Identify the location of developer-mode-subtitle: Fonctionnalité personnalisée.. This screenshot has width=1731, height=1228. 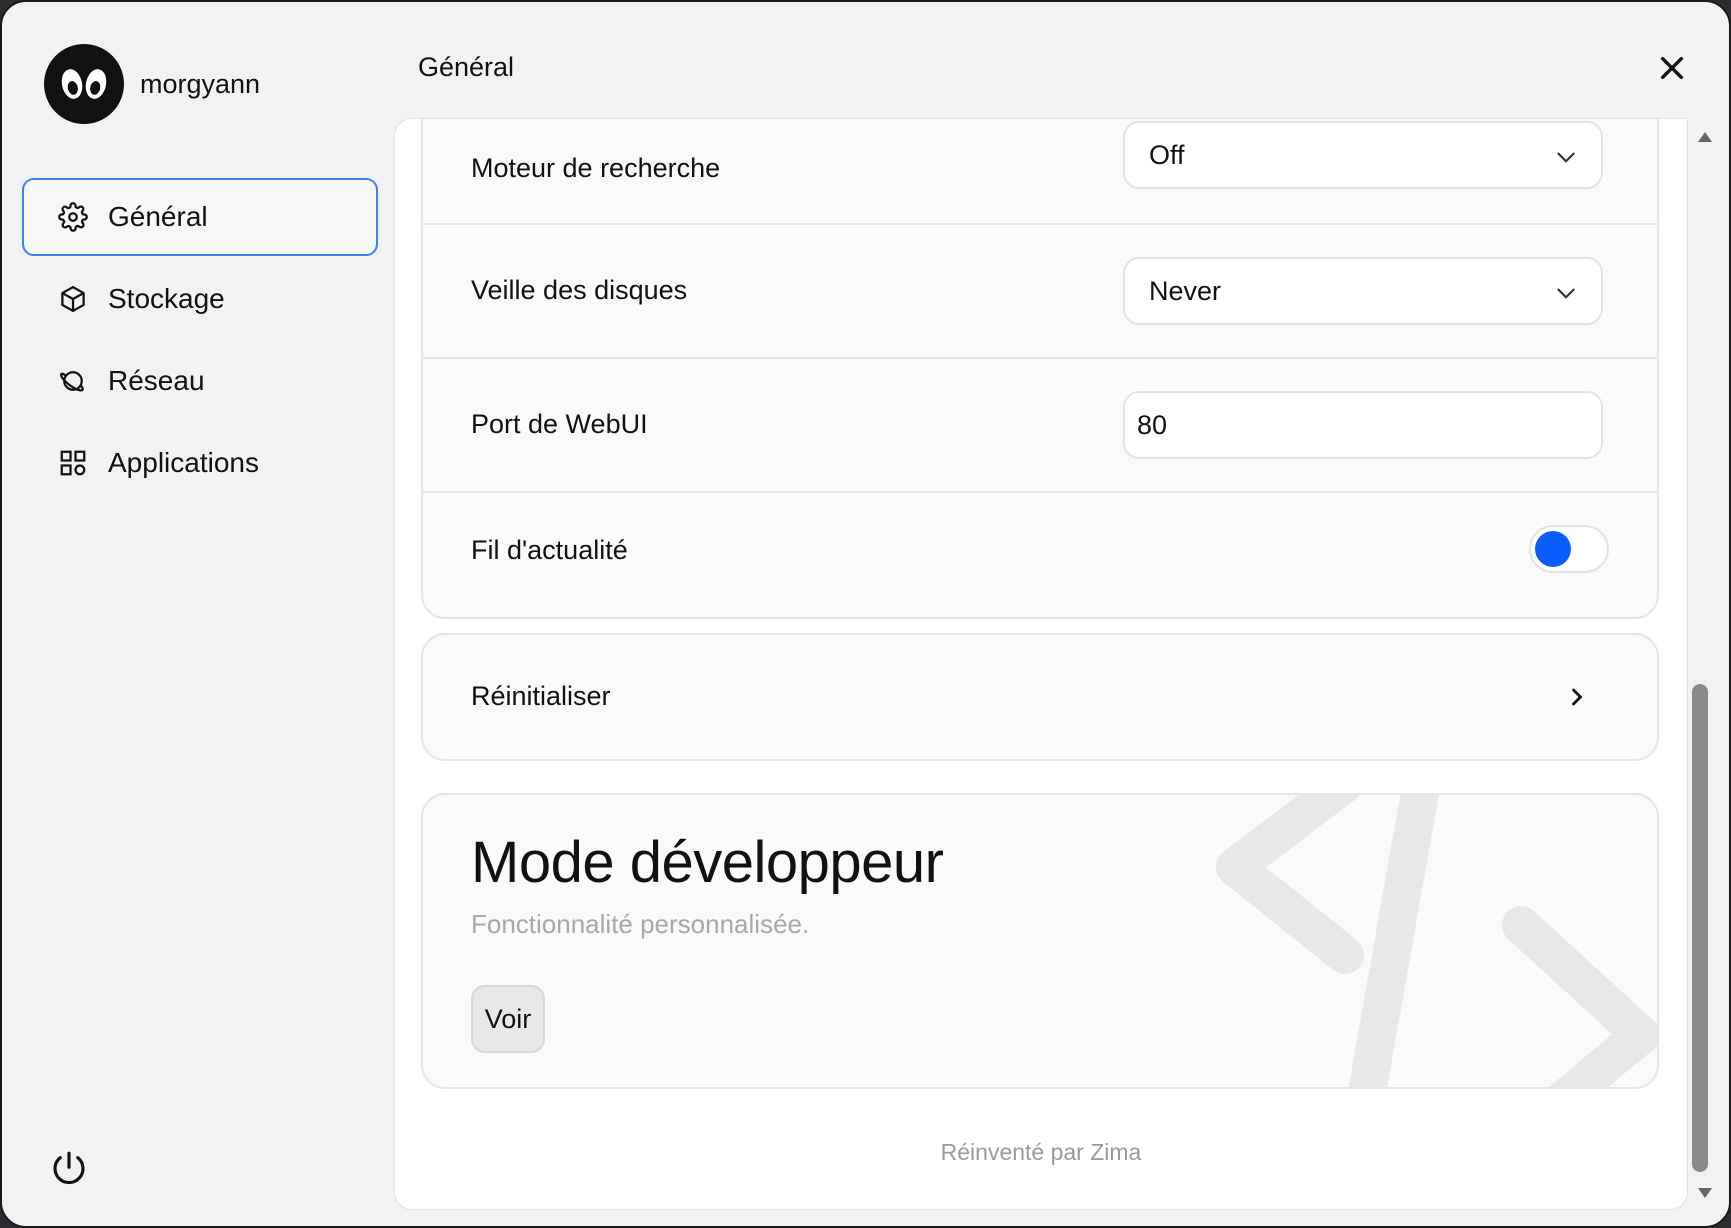
(640, 924).